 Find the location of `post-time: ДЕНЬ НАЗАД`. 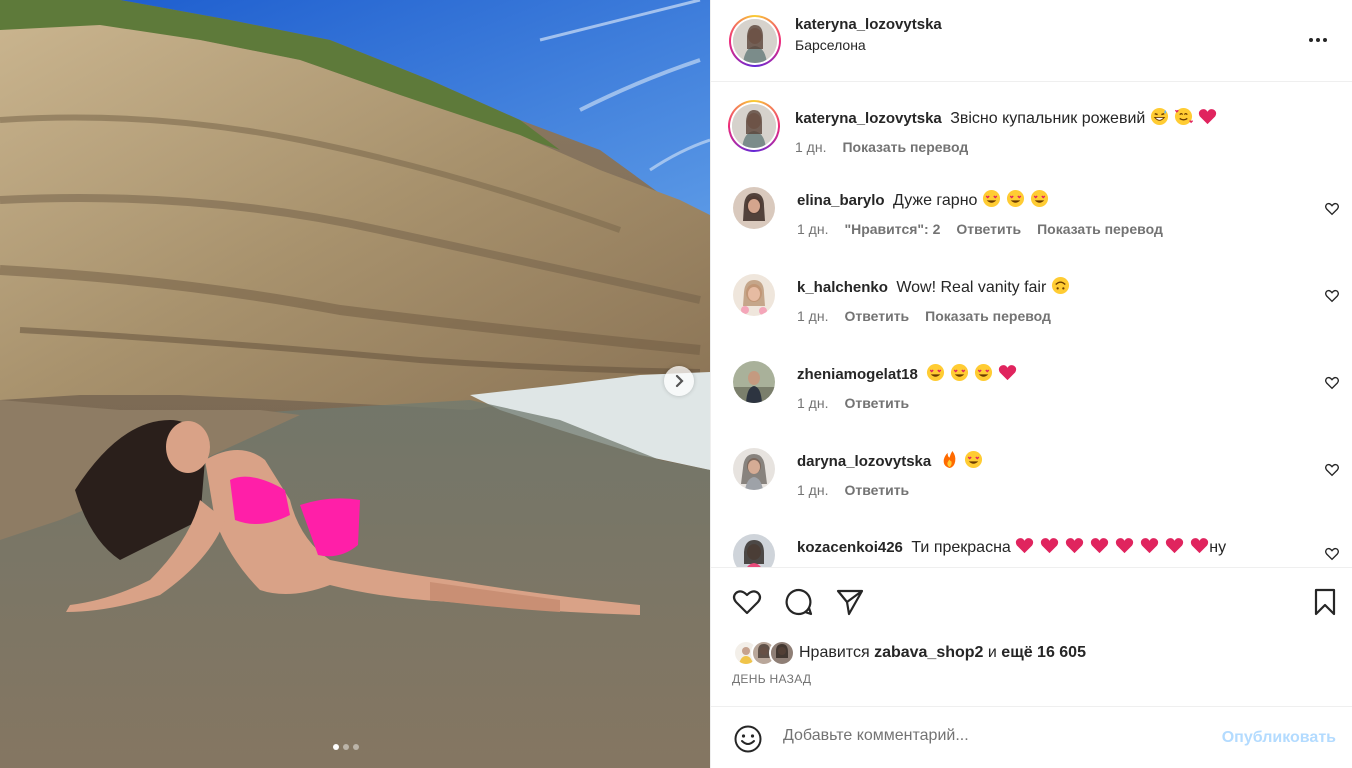

post-time: ДЕНЬ НАЗАД is located at coordinates (771, 679).